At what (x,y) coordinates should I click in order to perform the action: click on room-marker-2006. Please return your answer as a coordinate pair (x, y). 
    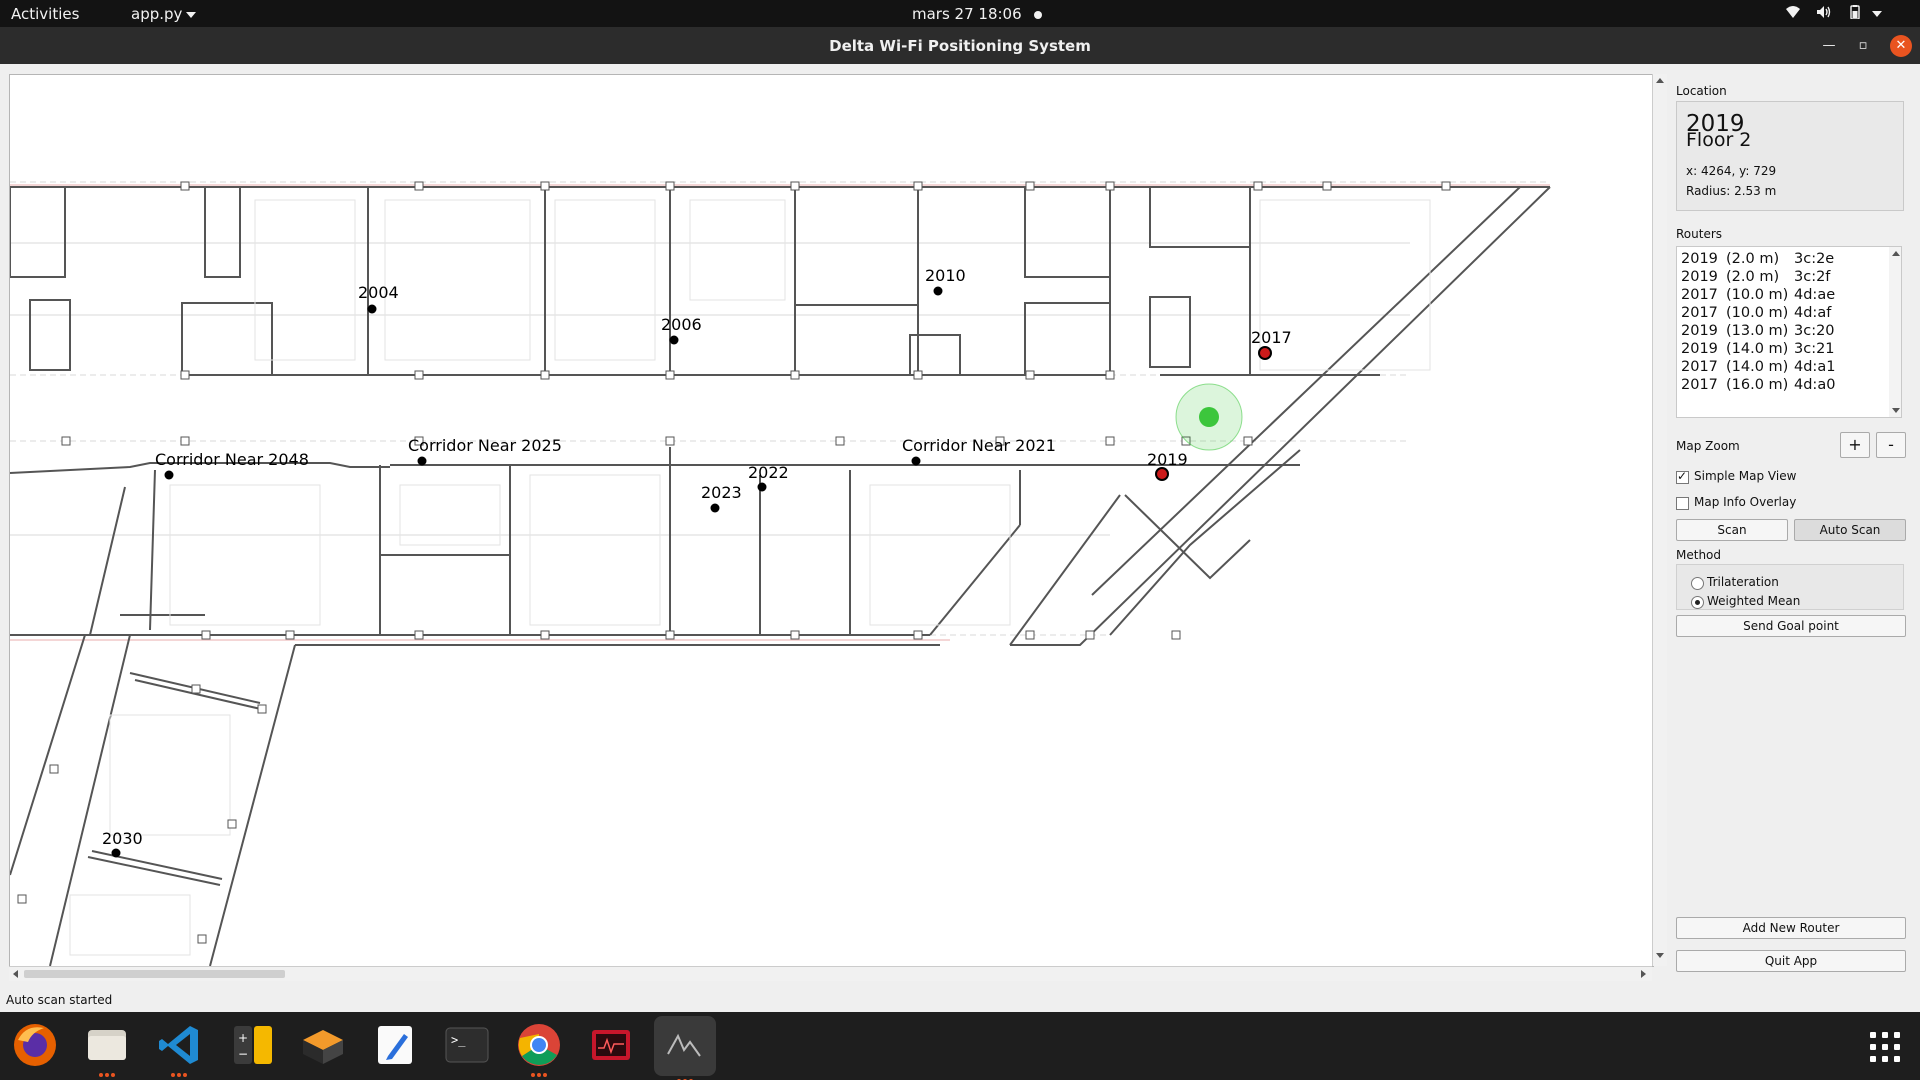
    Looking at the image, I should click on (674, 340).